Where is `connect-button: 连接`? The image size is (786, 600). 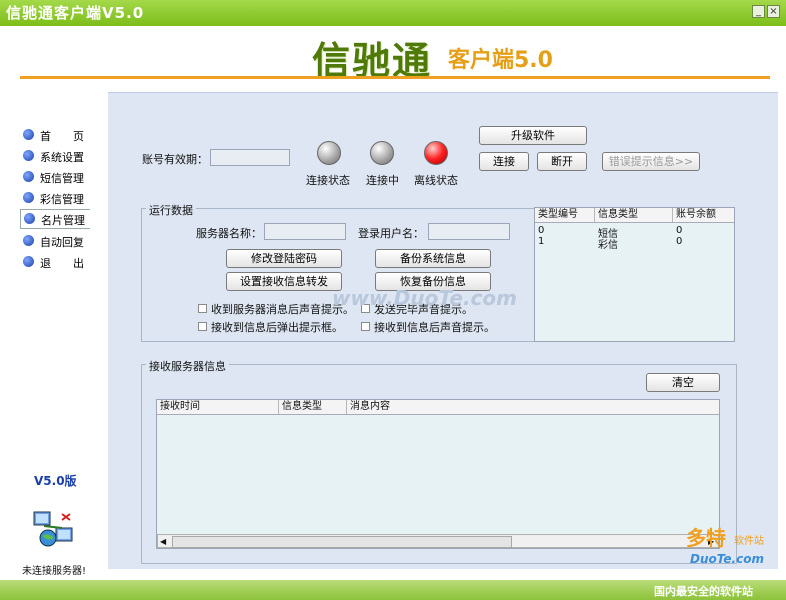 connect-button: 连接 is located at coordinates (504, 161).